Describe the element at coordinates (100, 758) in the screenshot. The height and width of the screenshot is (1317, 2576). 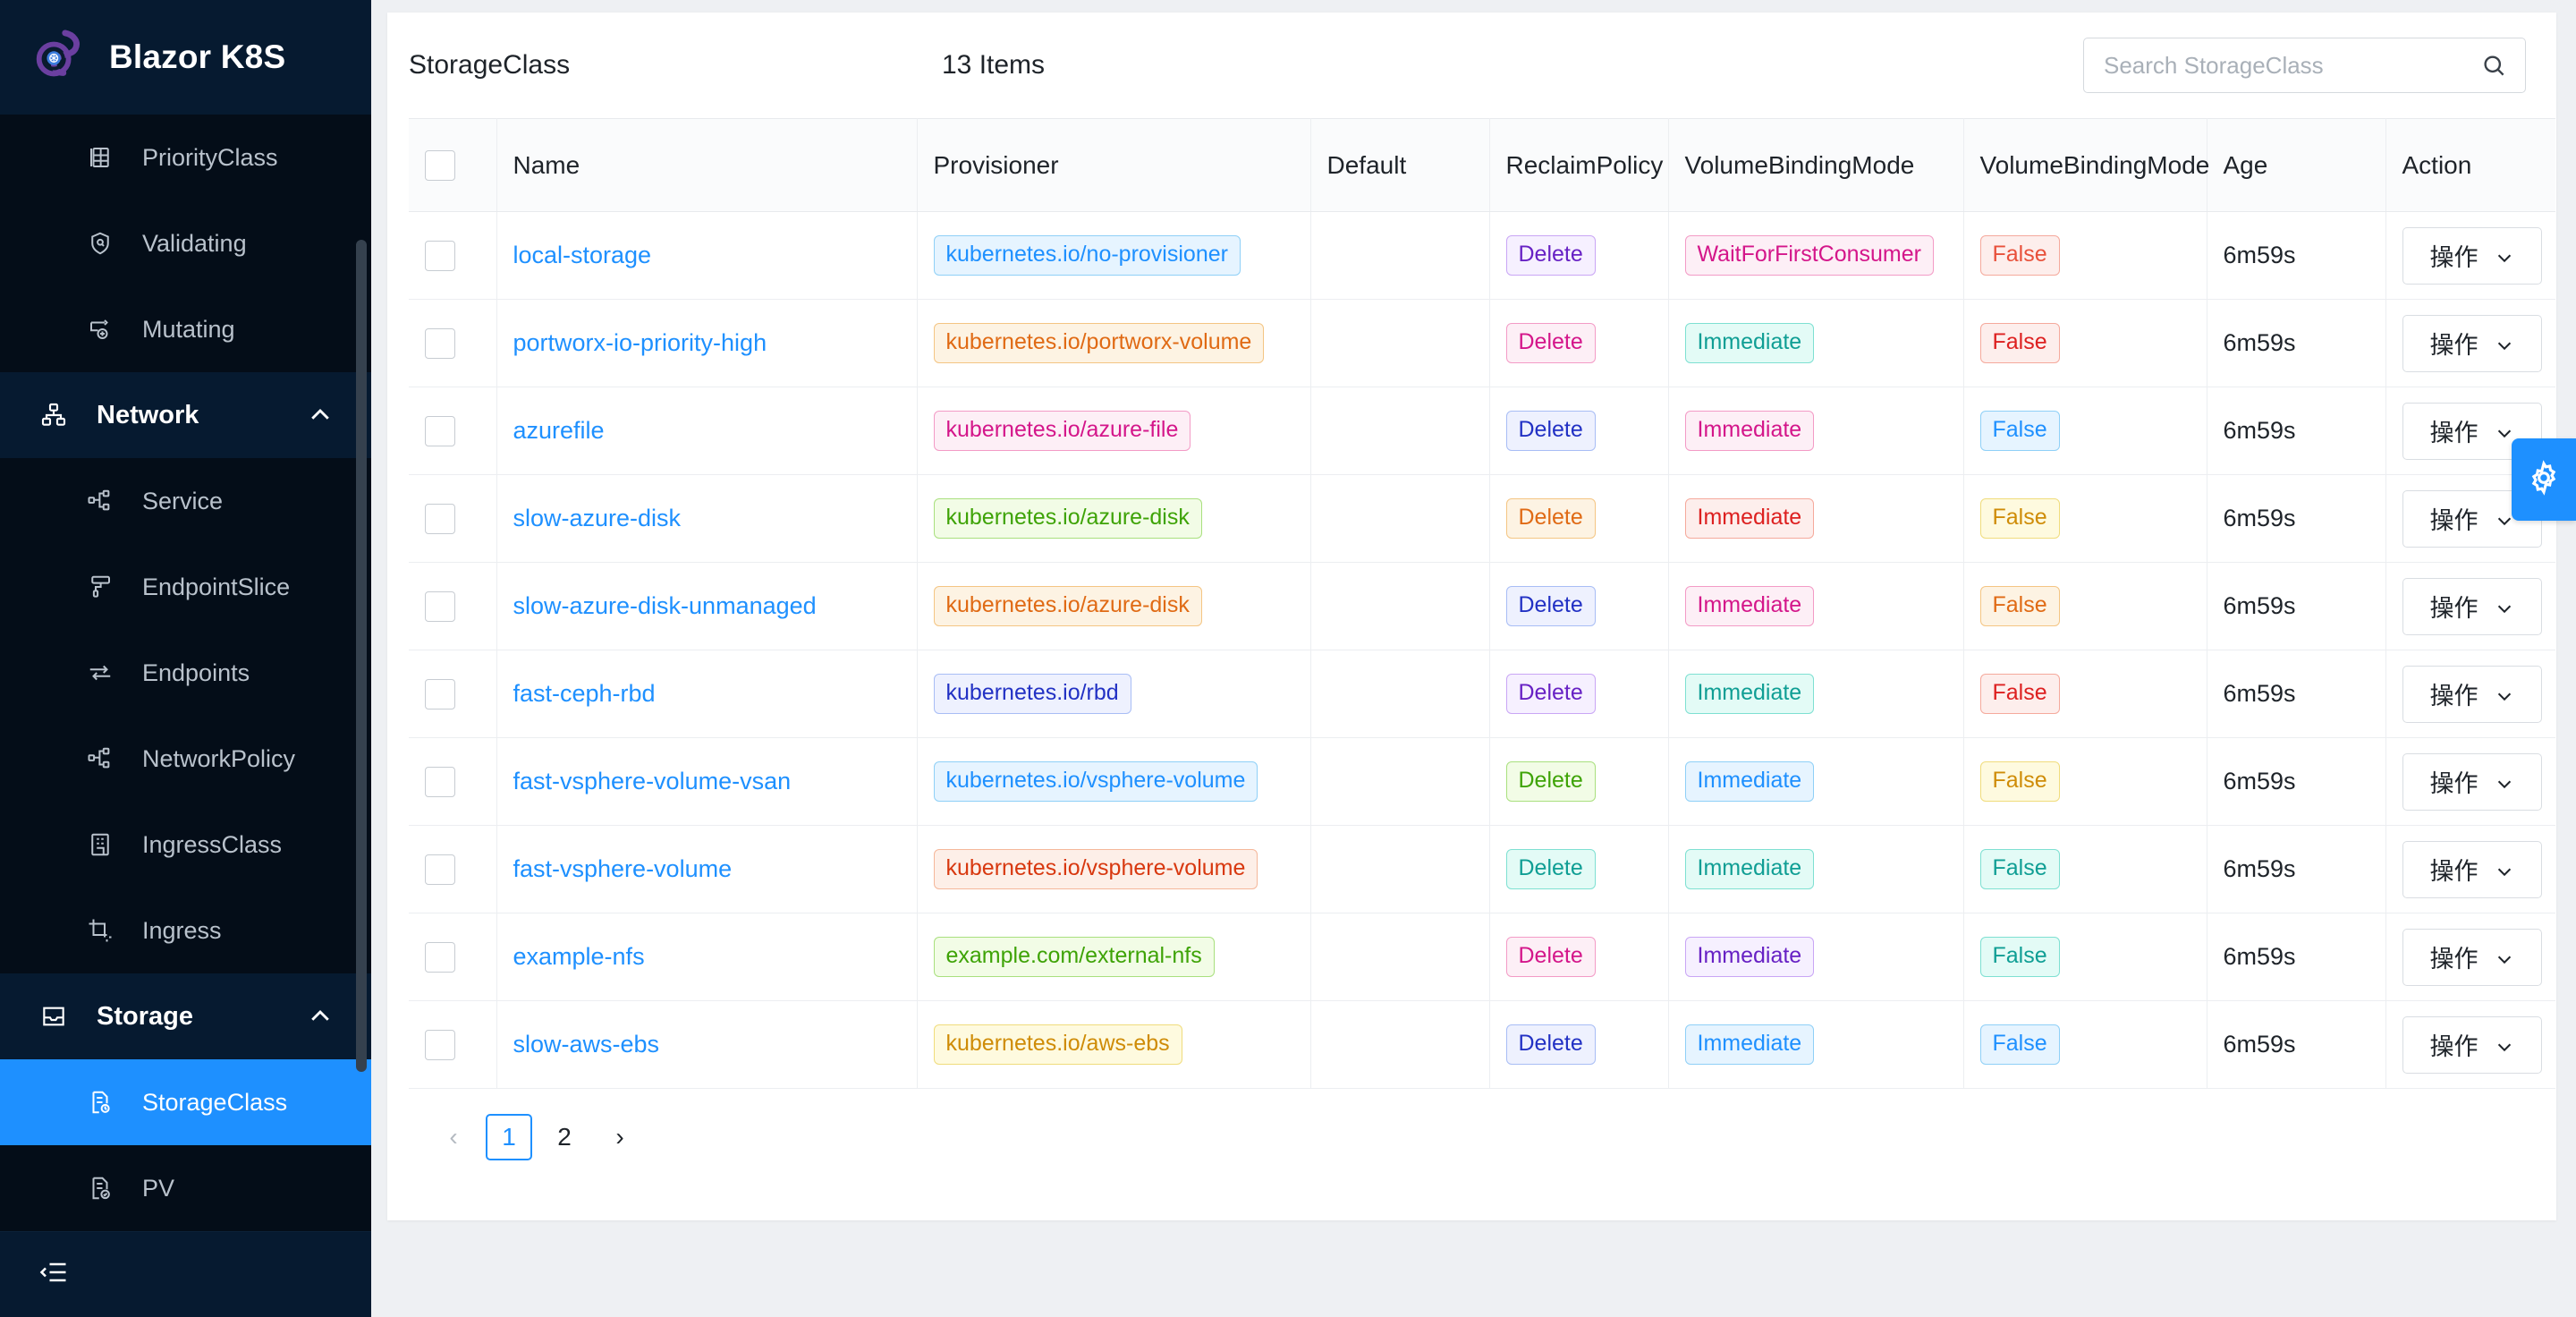
I see `nodes-icon` at that location.